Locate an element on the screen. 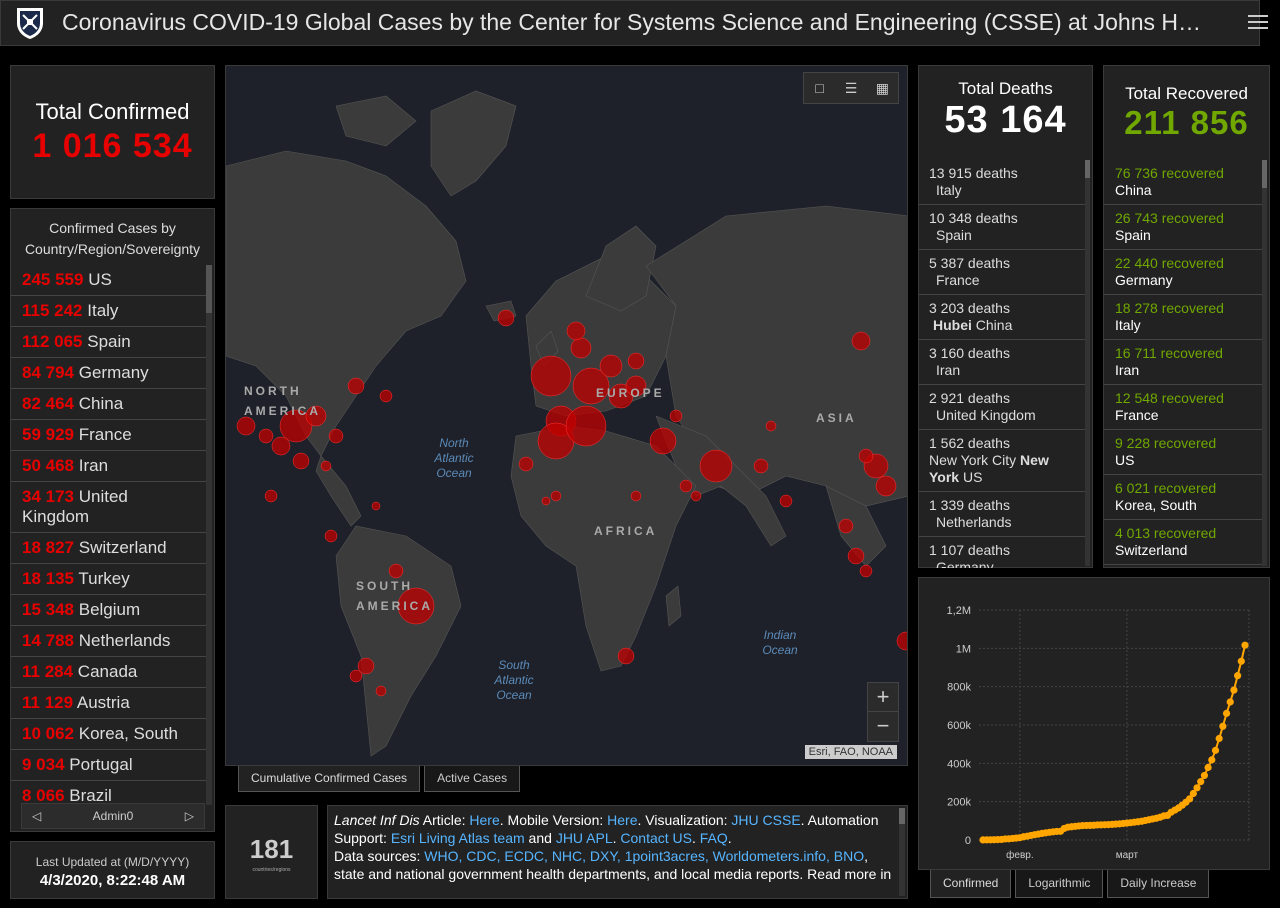 Image resolution: width=1280 pixels, height=908 pixels. total-recovered-value: 211 856 is located at coordinates (1186, 122).